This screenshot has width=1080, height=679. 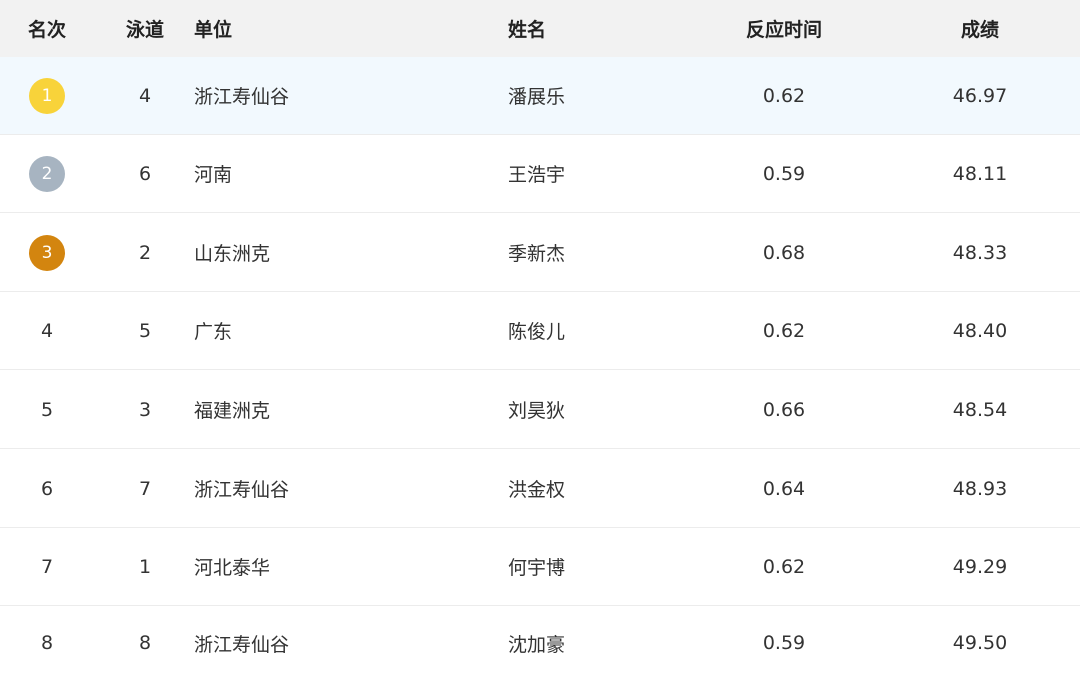 I want to click on rank-cell: 1, so click(x=47, y=95).